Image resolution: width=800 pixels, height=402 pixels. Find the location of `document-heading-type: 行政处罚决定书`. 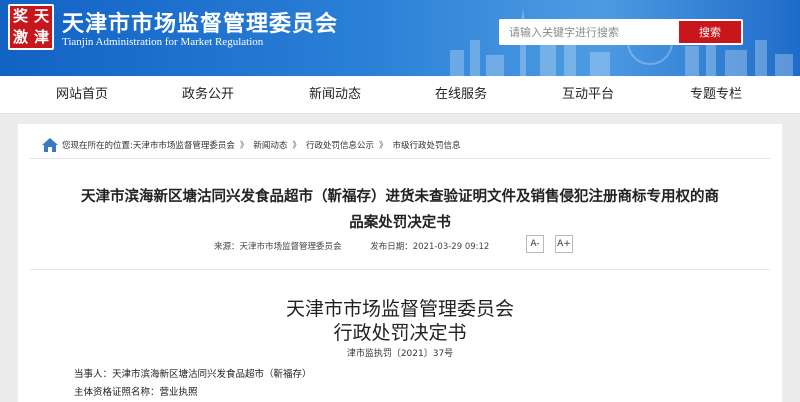

document-heading-type: 行政处罚决定书 is located at coordinates (400, 333).